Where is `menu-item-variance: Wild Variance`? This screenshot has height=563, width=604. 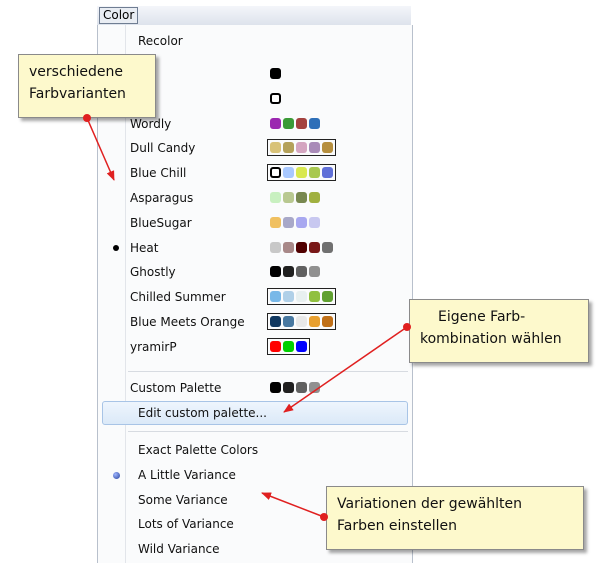 menu-item-variance: Wild Variance is located at coordinates (179, 549).